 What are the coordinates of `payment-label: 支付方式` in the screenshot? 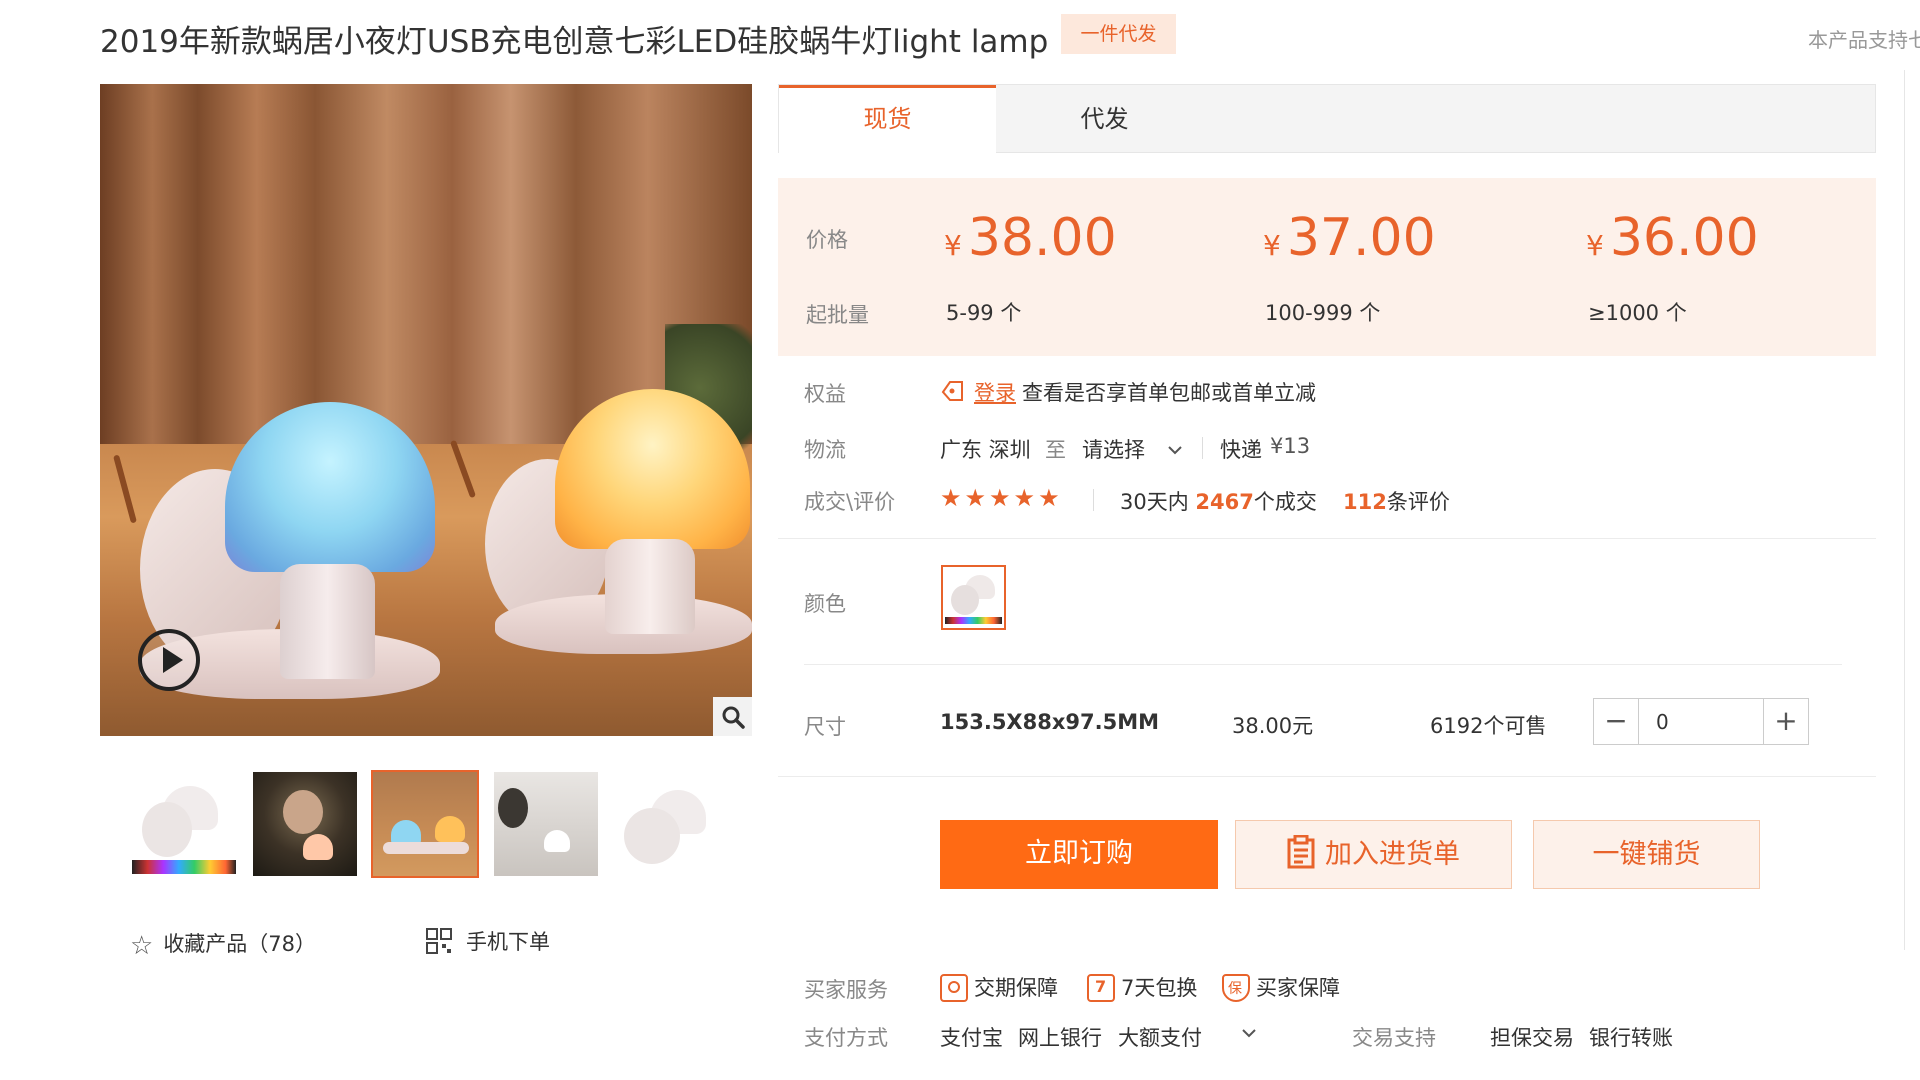 It's located at (846, 1038).